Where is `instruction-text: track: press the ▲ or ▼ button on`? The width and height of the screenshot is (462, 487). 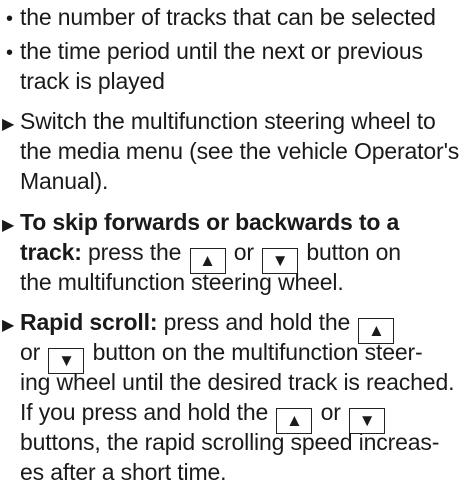 instruction-text: track: press the ▲ or ▼ button on is located at coordinates (210, 255).